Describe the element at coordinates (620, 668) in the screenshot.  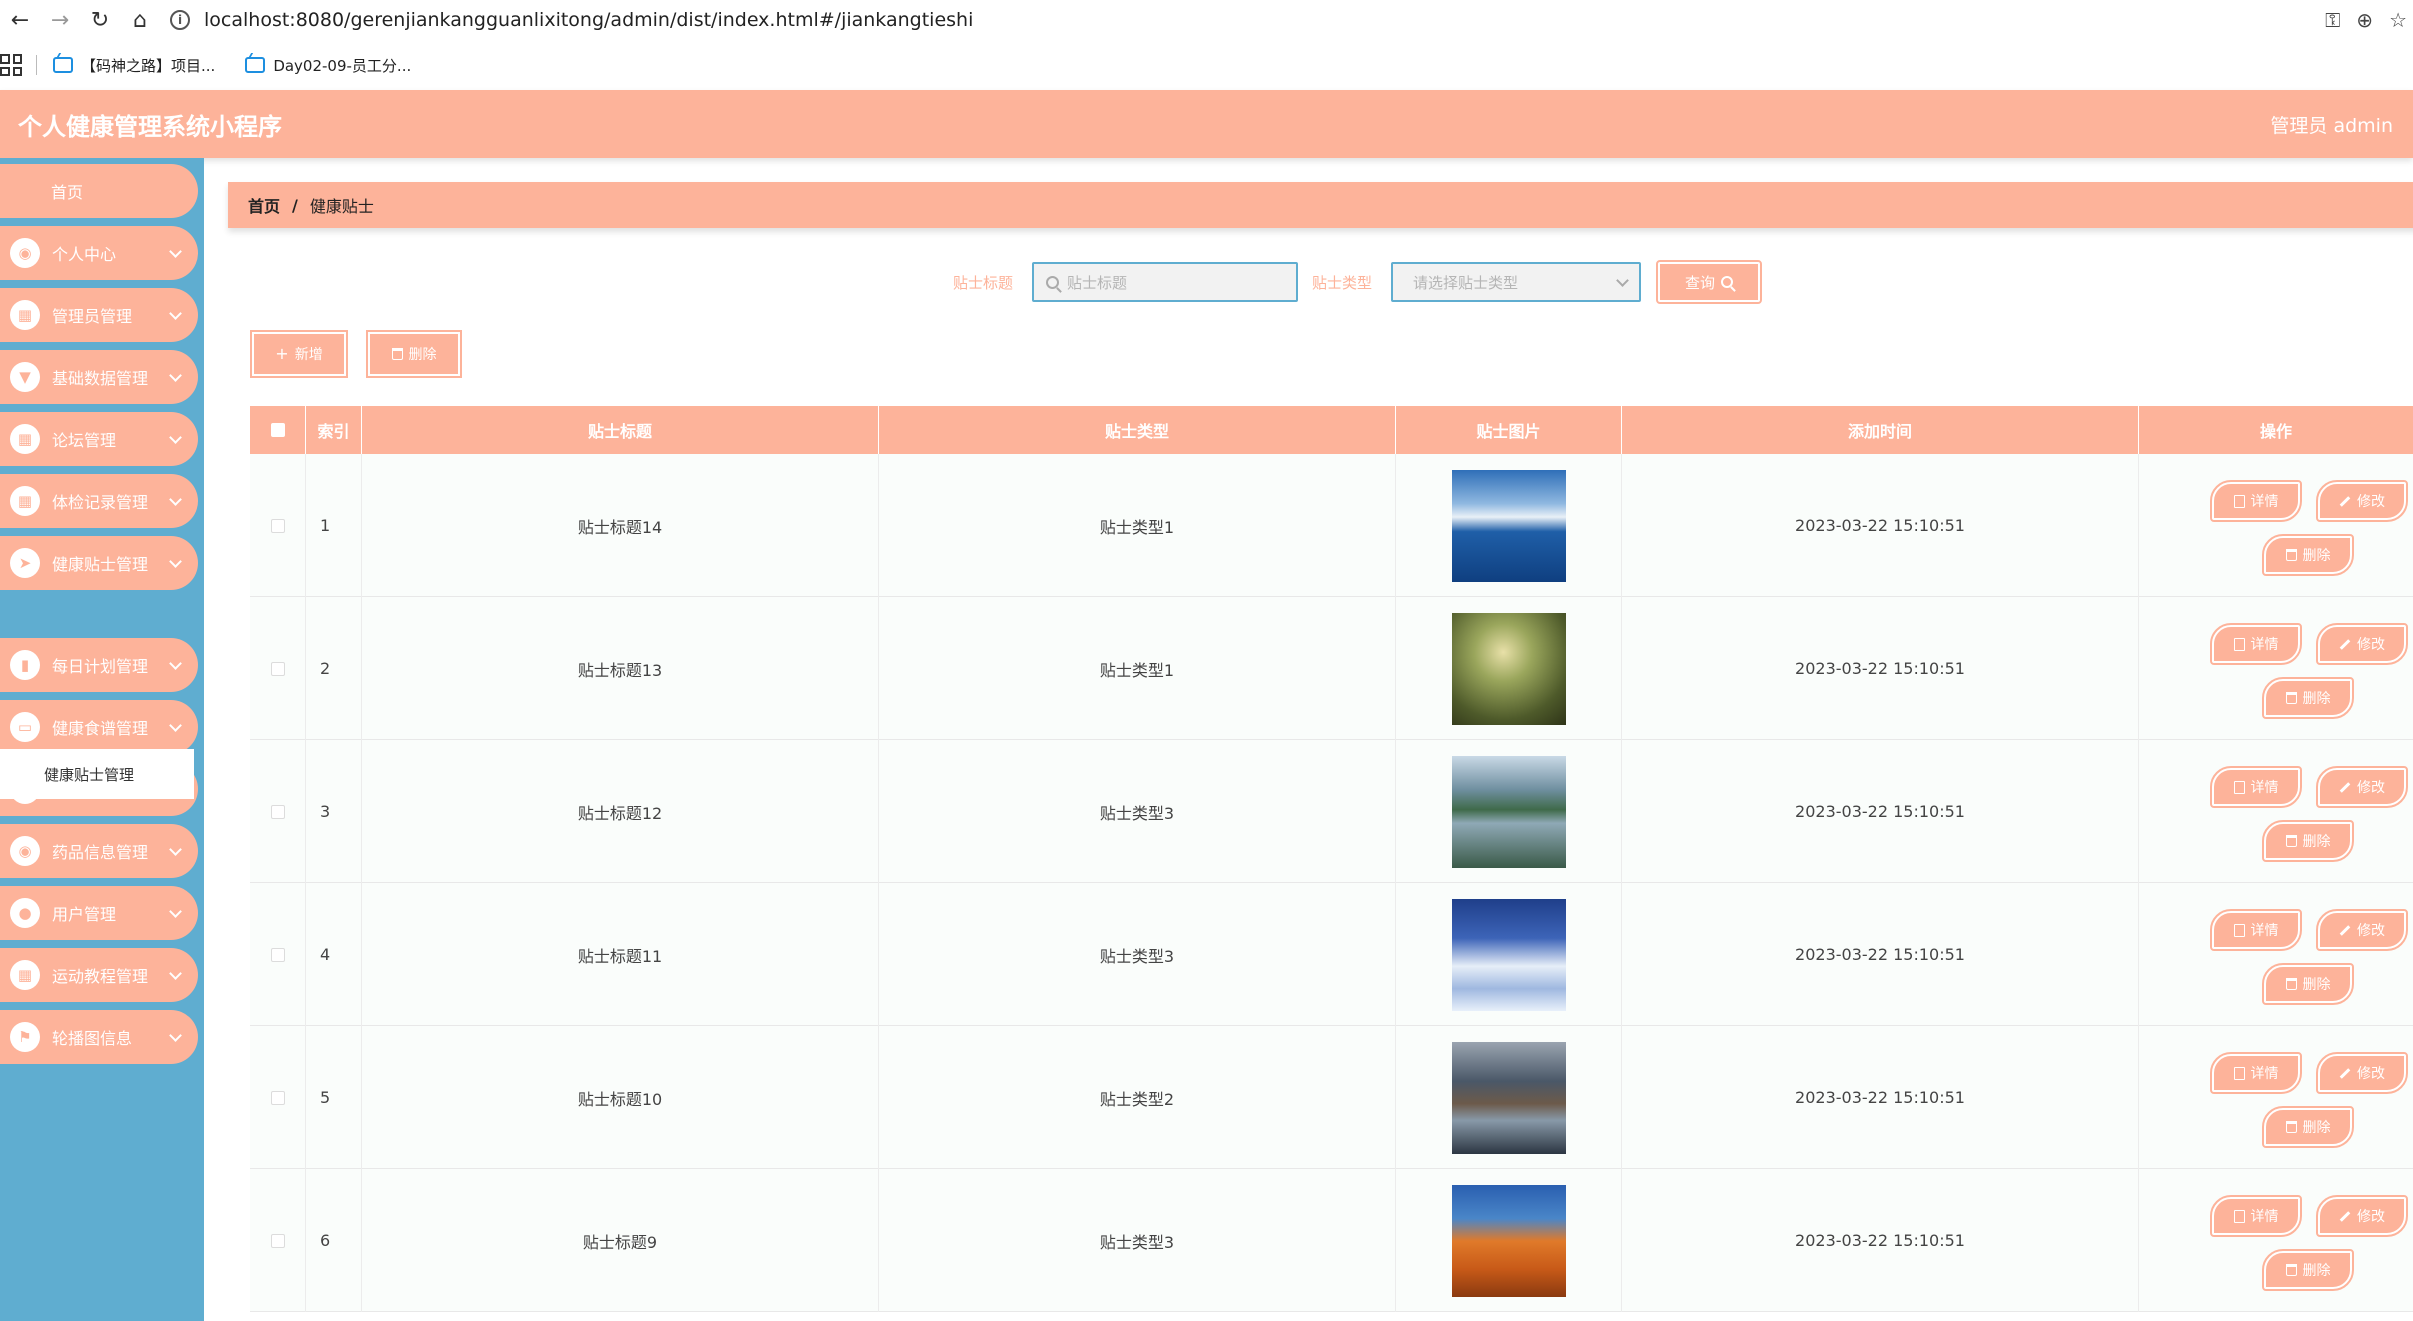
I see `cell-title: 贴士标题13` at that location.